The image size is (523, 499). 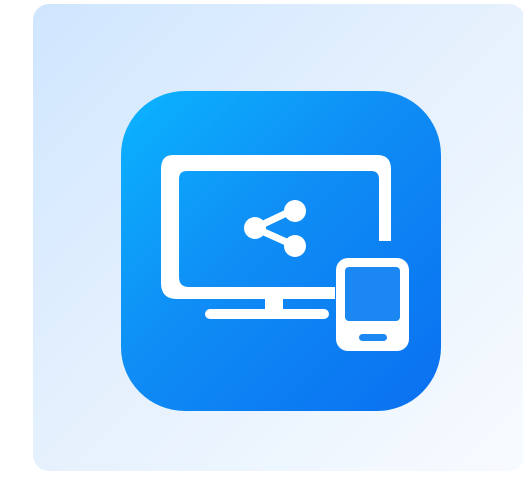 What do you see at coordinates (275, 228) in the screenshot?
I see `share-icon` at bounding box center [275, 228].